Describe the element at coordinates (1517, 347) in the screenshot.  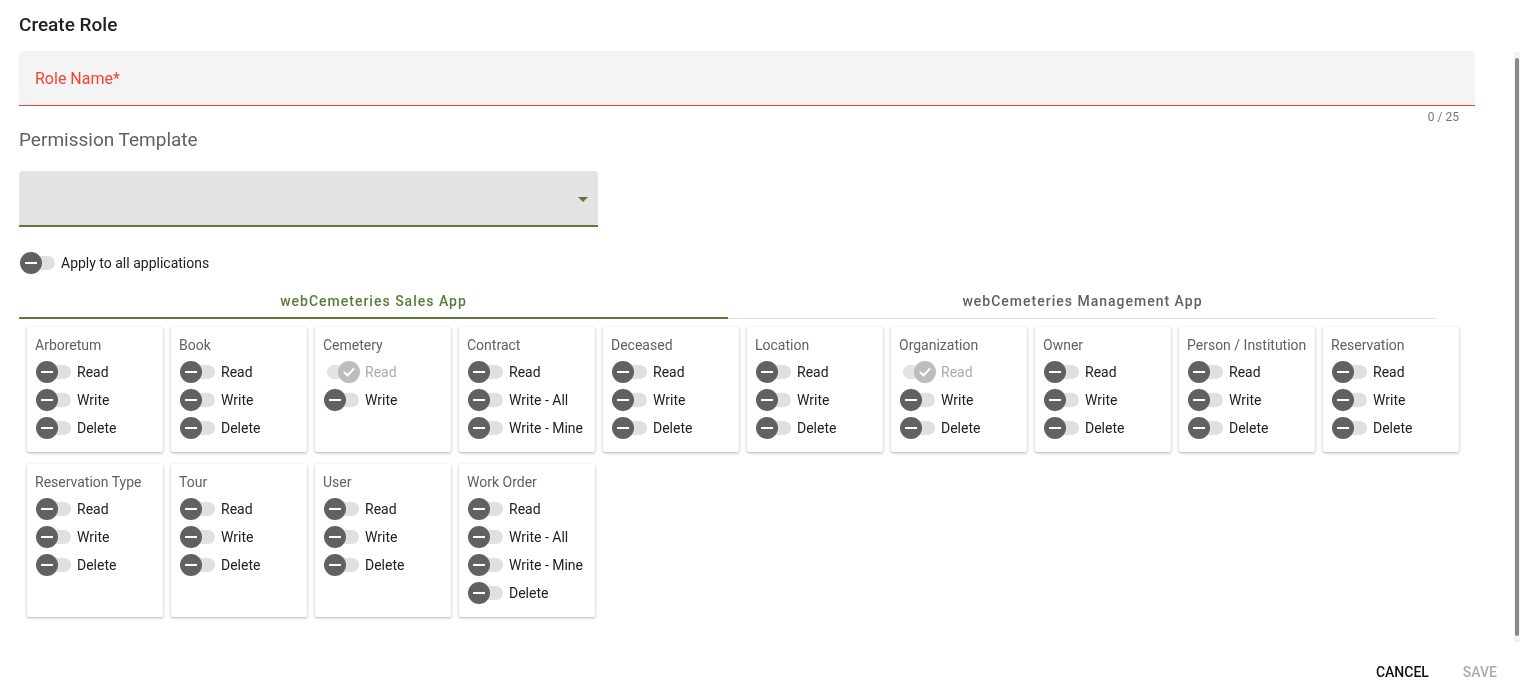
I see `scrollbar` at that location.